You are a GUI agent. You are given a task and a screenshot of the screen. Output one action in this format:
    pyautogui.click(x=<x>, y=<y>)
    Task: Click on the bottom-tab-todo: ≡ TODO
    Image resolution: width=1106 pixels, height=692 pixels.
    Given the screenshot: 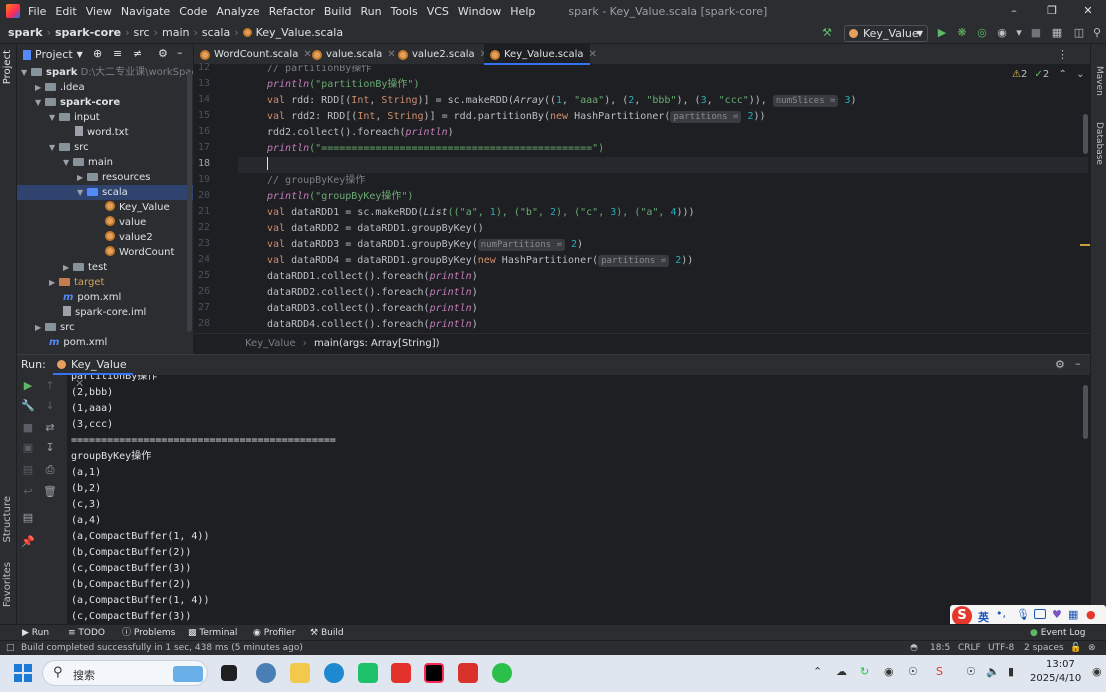 What is the action you would take?
    pyautogui.click(x=86, y=633)
    